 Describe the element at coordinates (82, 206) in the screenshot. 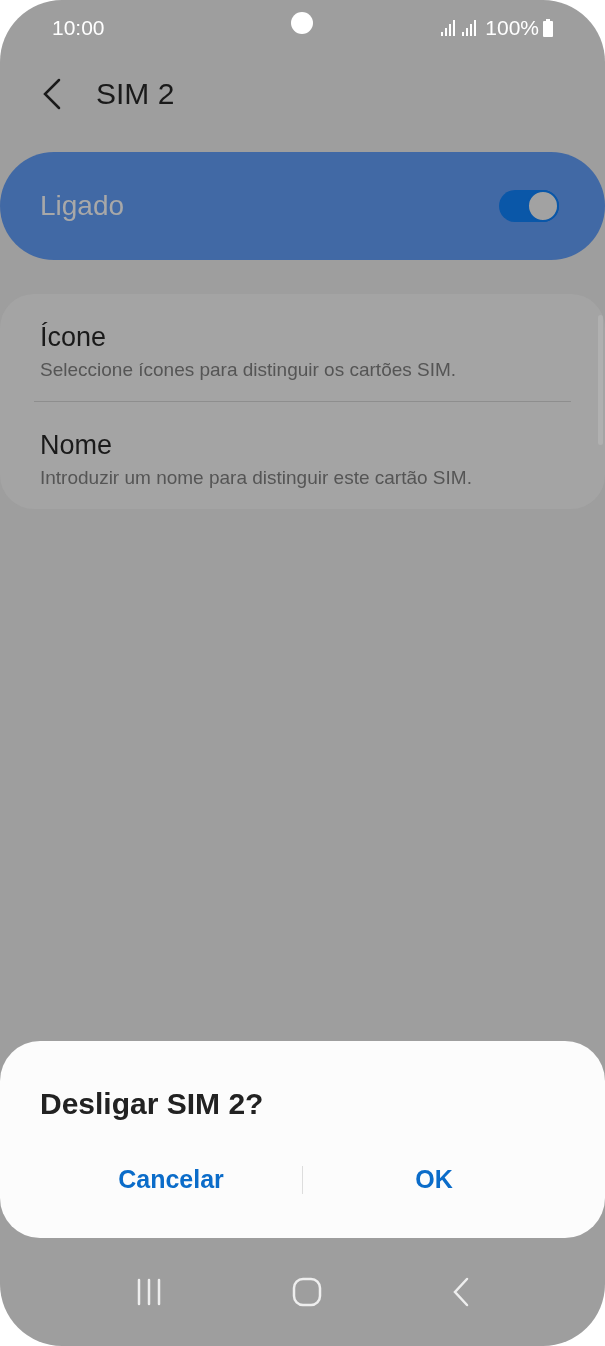

I see `switch-label: Ligado` at that location.